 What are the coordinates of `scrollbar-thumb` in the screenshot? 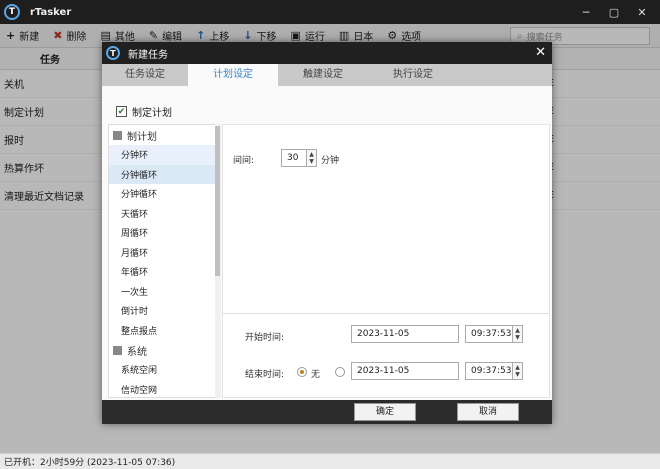 It's located at (217, 201).